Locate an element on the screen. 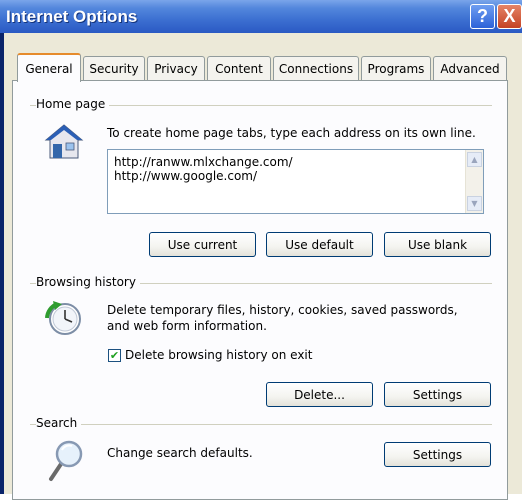  help-icon: ? is located at coordinates (482, 16).